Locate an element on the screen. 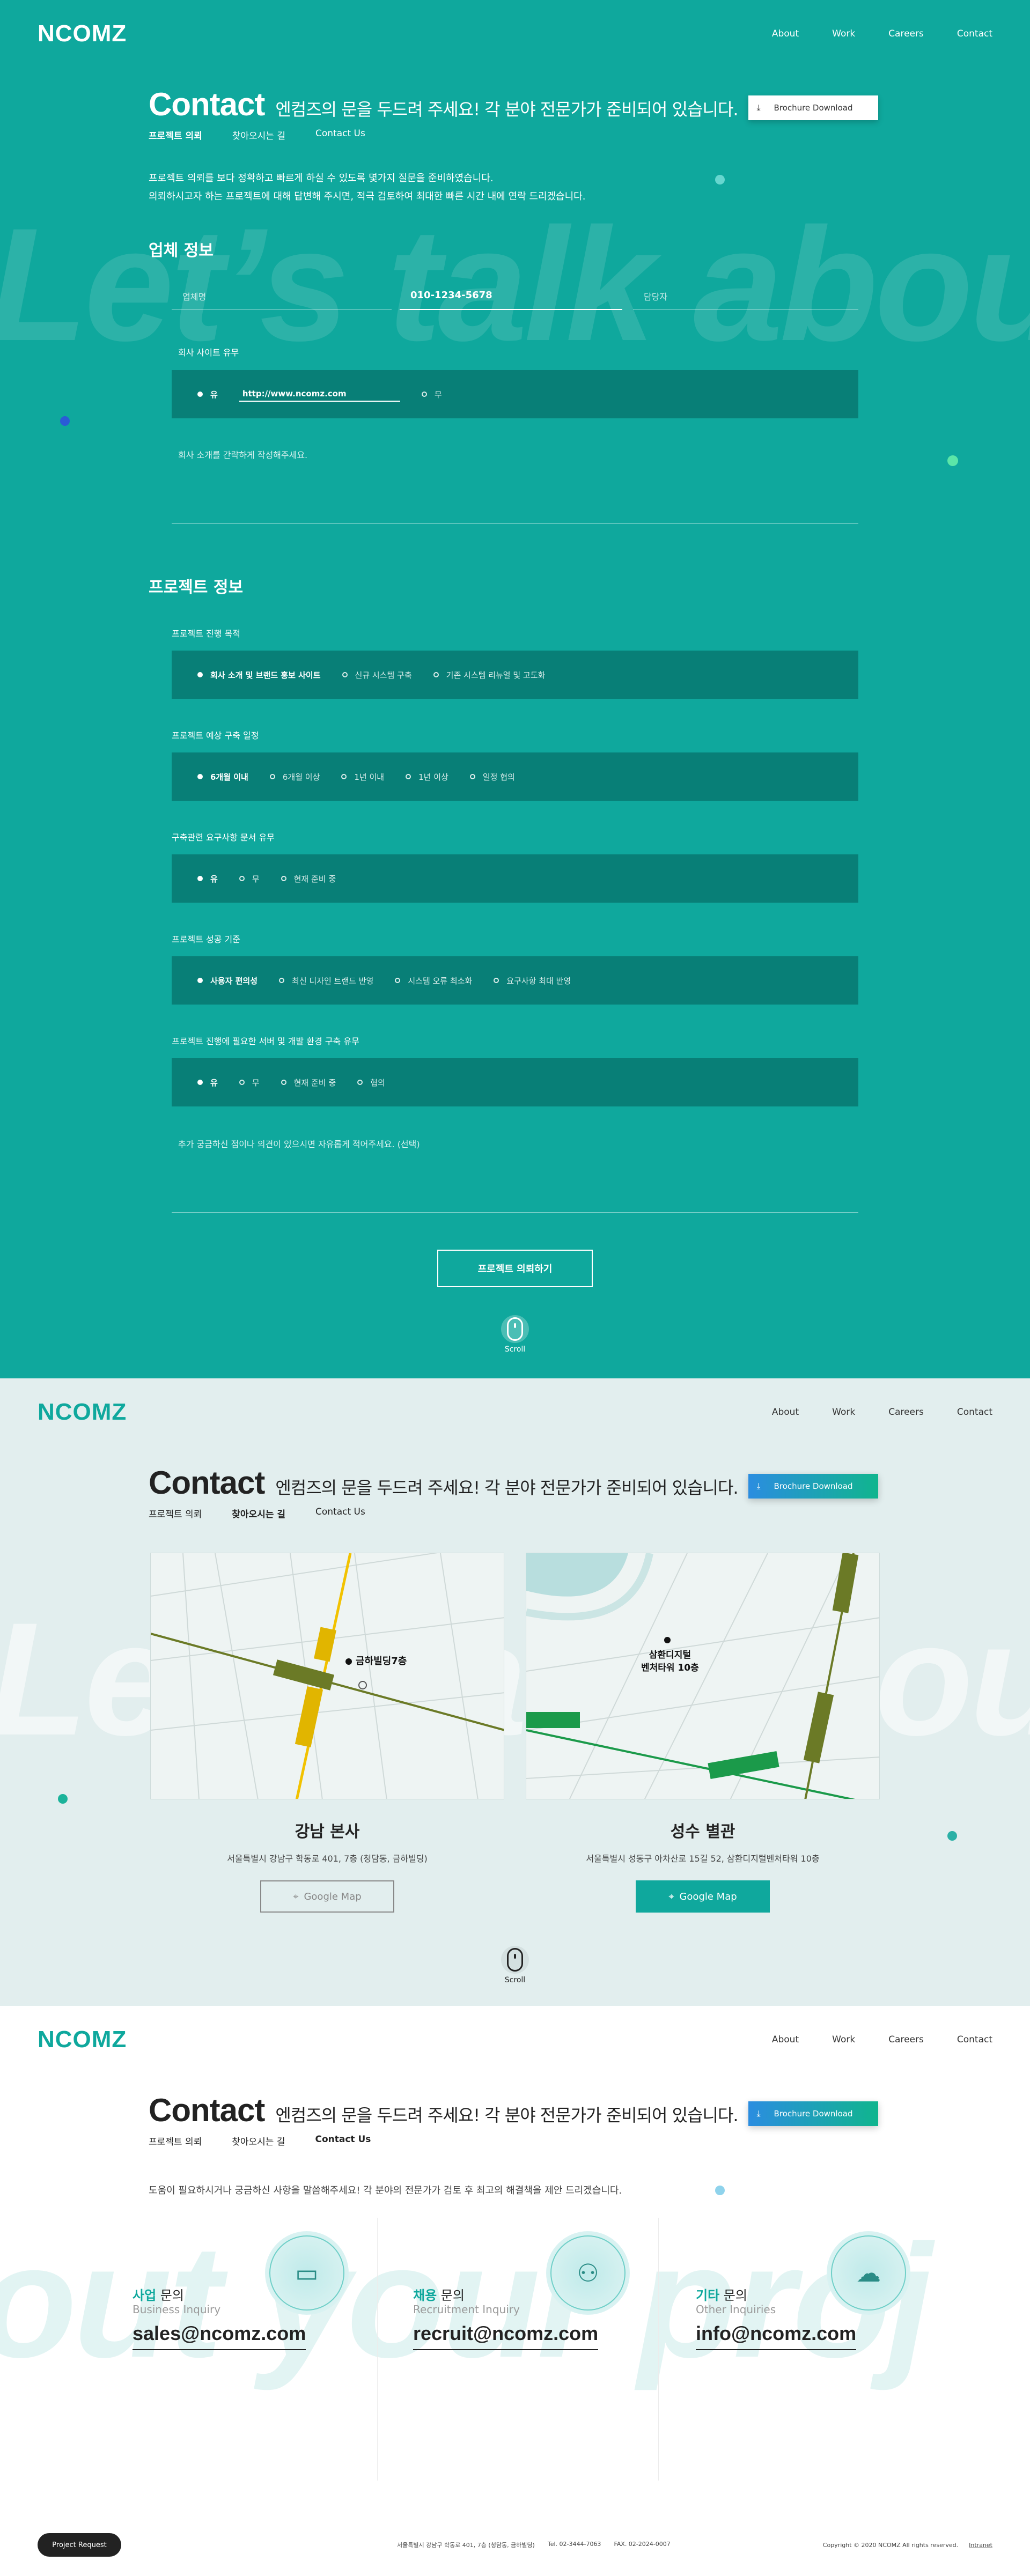 The image size is (1030, 2576). option-radio: 기존 시스템 리뉴얼 및 고도화 is located at coordinates (489, 675).